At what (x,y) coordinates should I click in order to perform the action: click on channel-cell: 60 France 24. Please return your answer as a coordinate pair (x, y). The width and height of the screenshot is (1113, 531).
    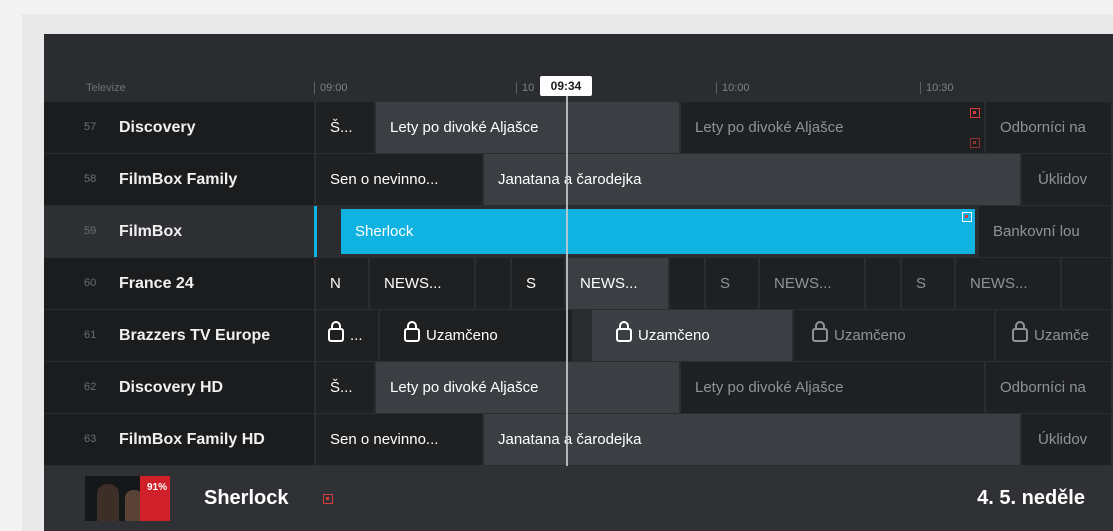
    Looking at the image, I should click on (179, 283).